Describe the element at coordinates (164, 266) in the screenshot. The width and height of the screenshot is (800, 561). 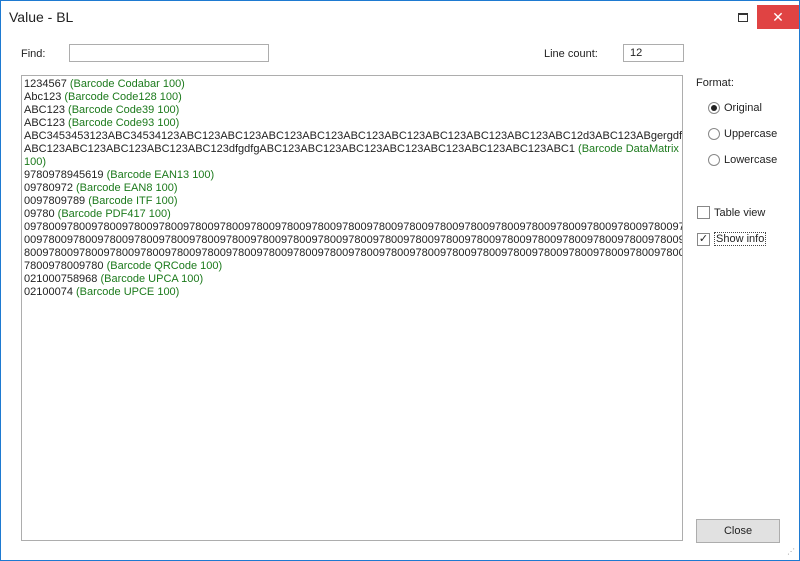
I see `line-info: (Barcode QRCode 100)` at that location.